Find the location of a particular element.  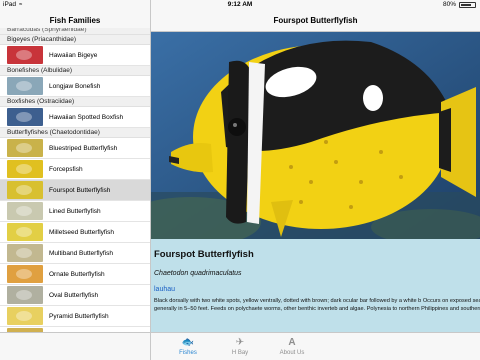

list-item: Longjaw Bonefish is located at coordinates (75, 86).